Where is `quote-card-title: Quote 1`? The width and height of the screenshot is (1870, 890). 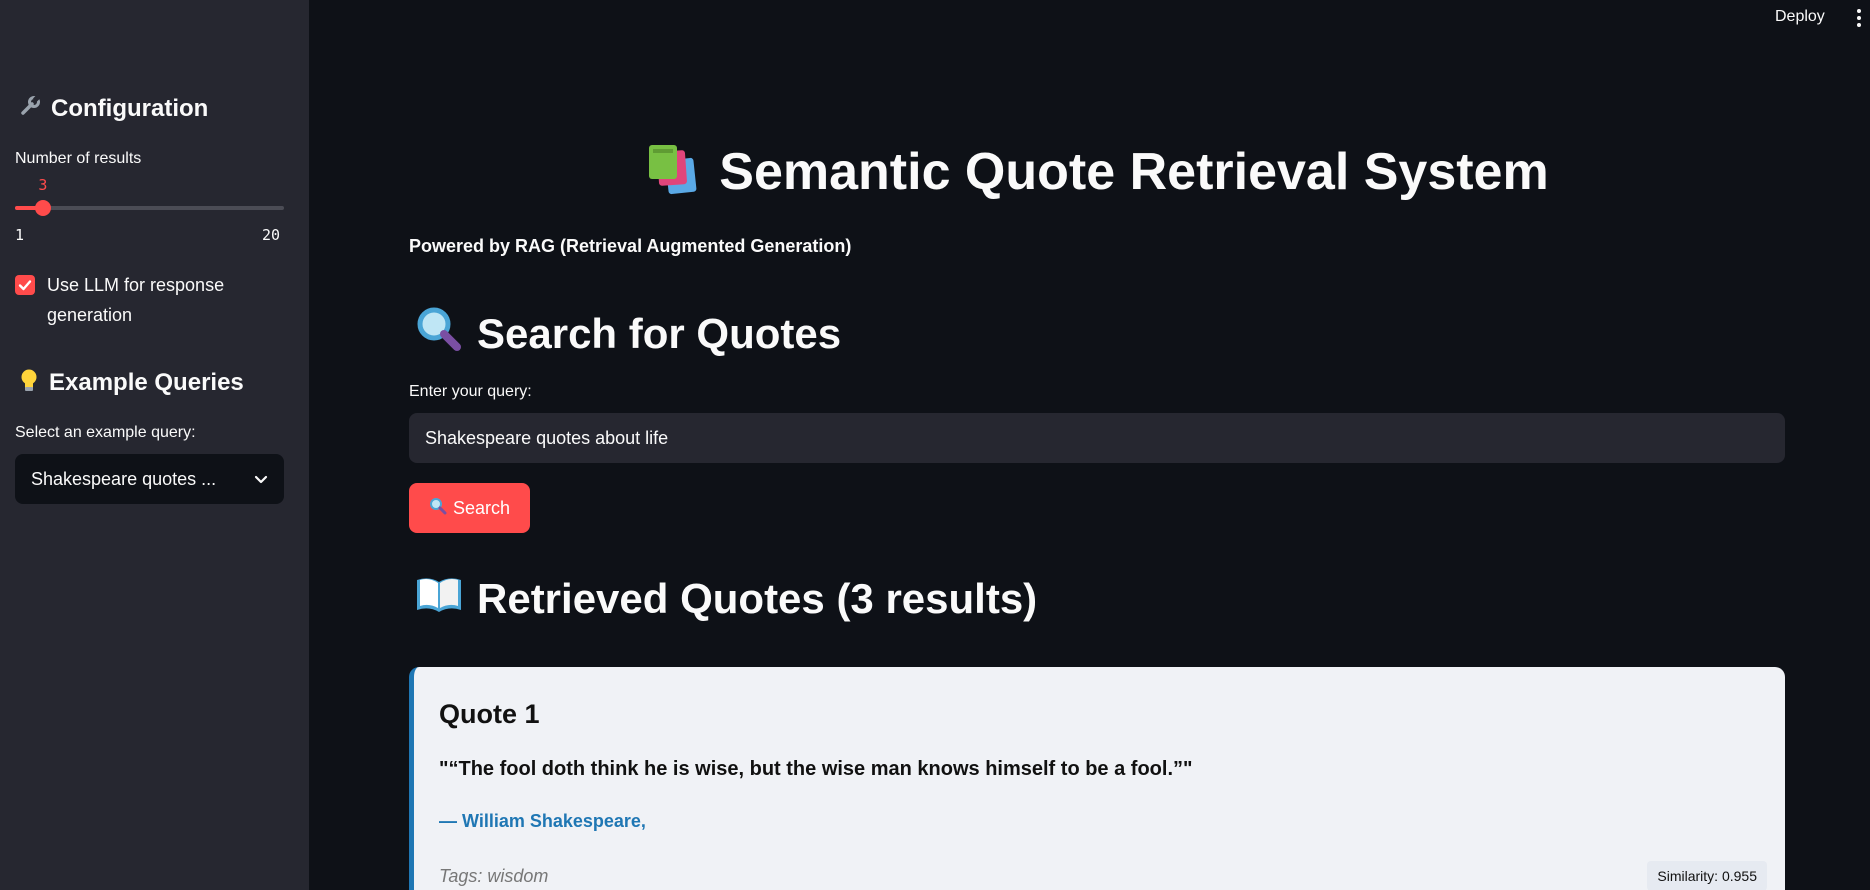 quote-card-title: Quote 1 is located at coordinates (489, 714).